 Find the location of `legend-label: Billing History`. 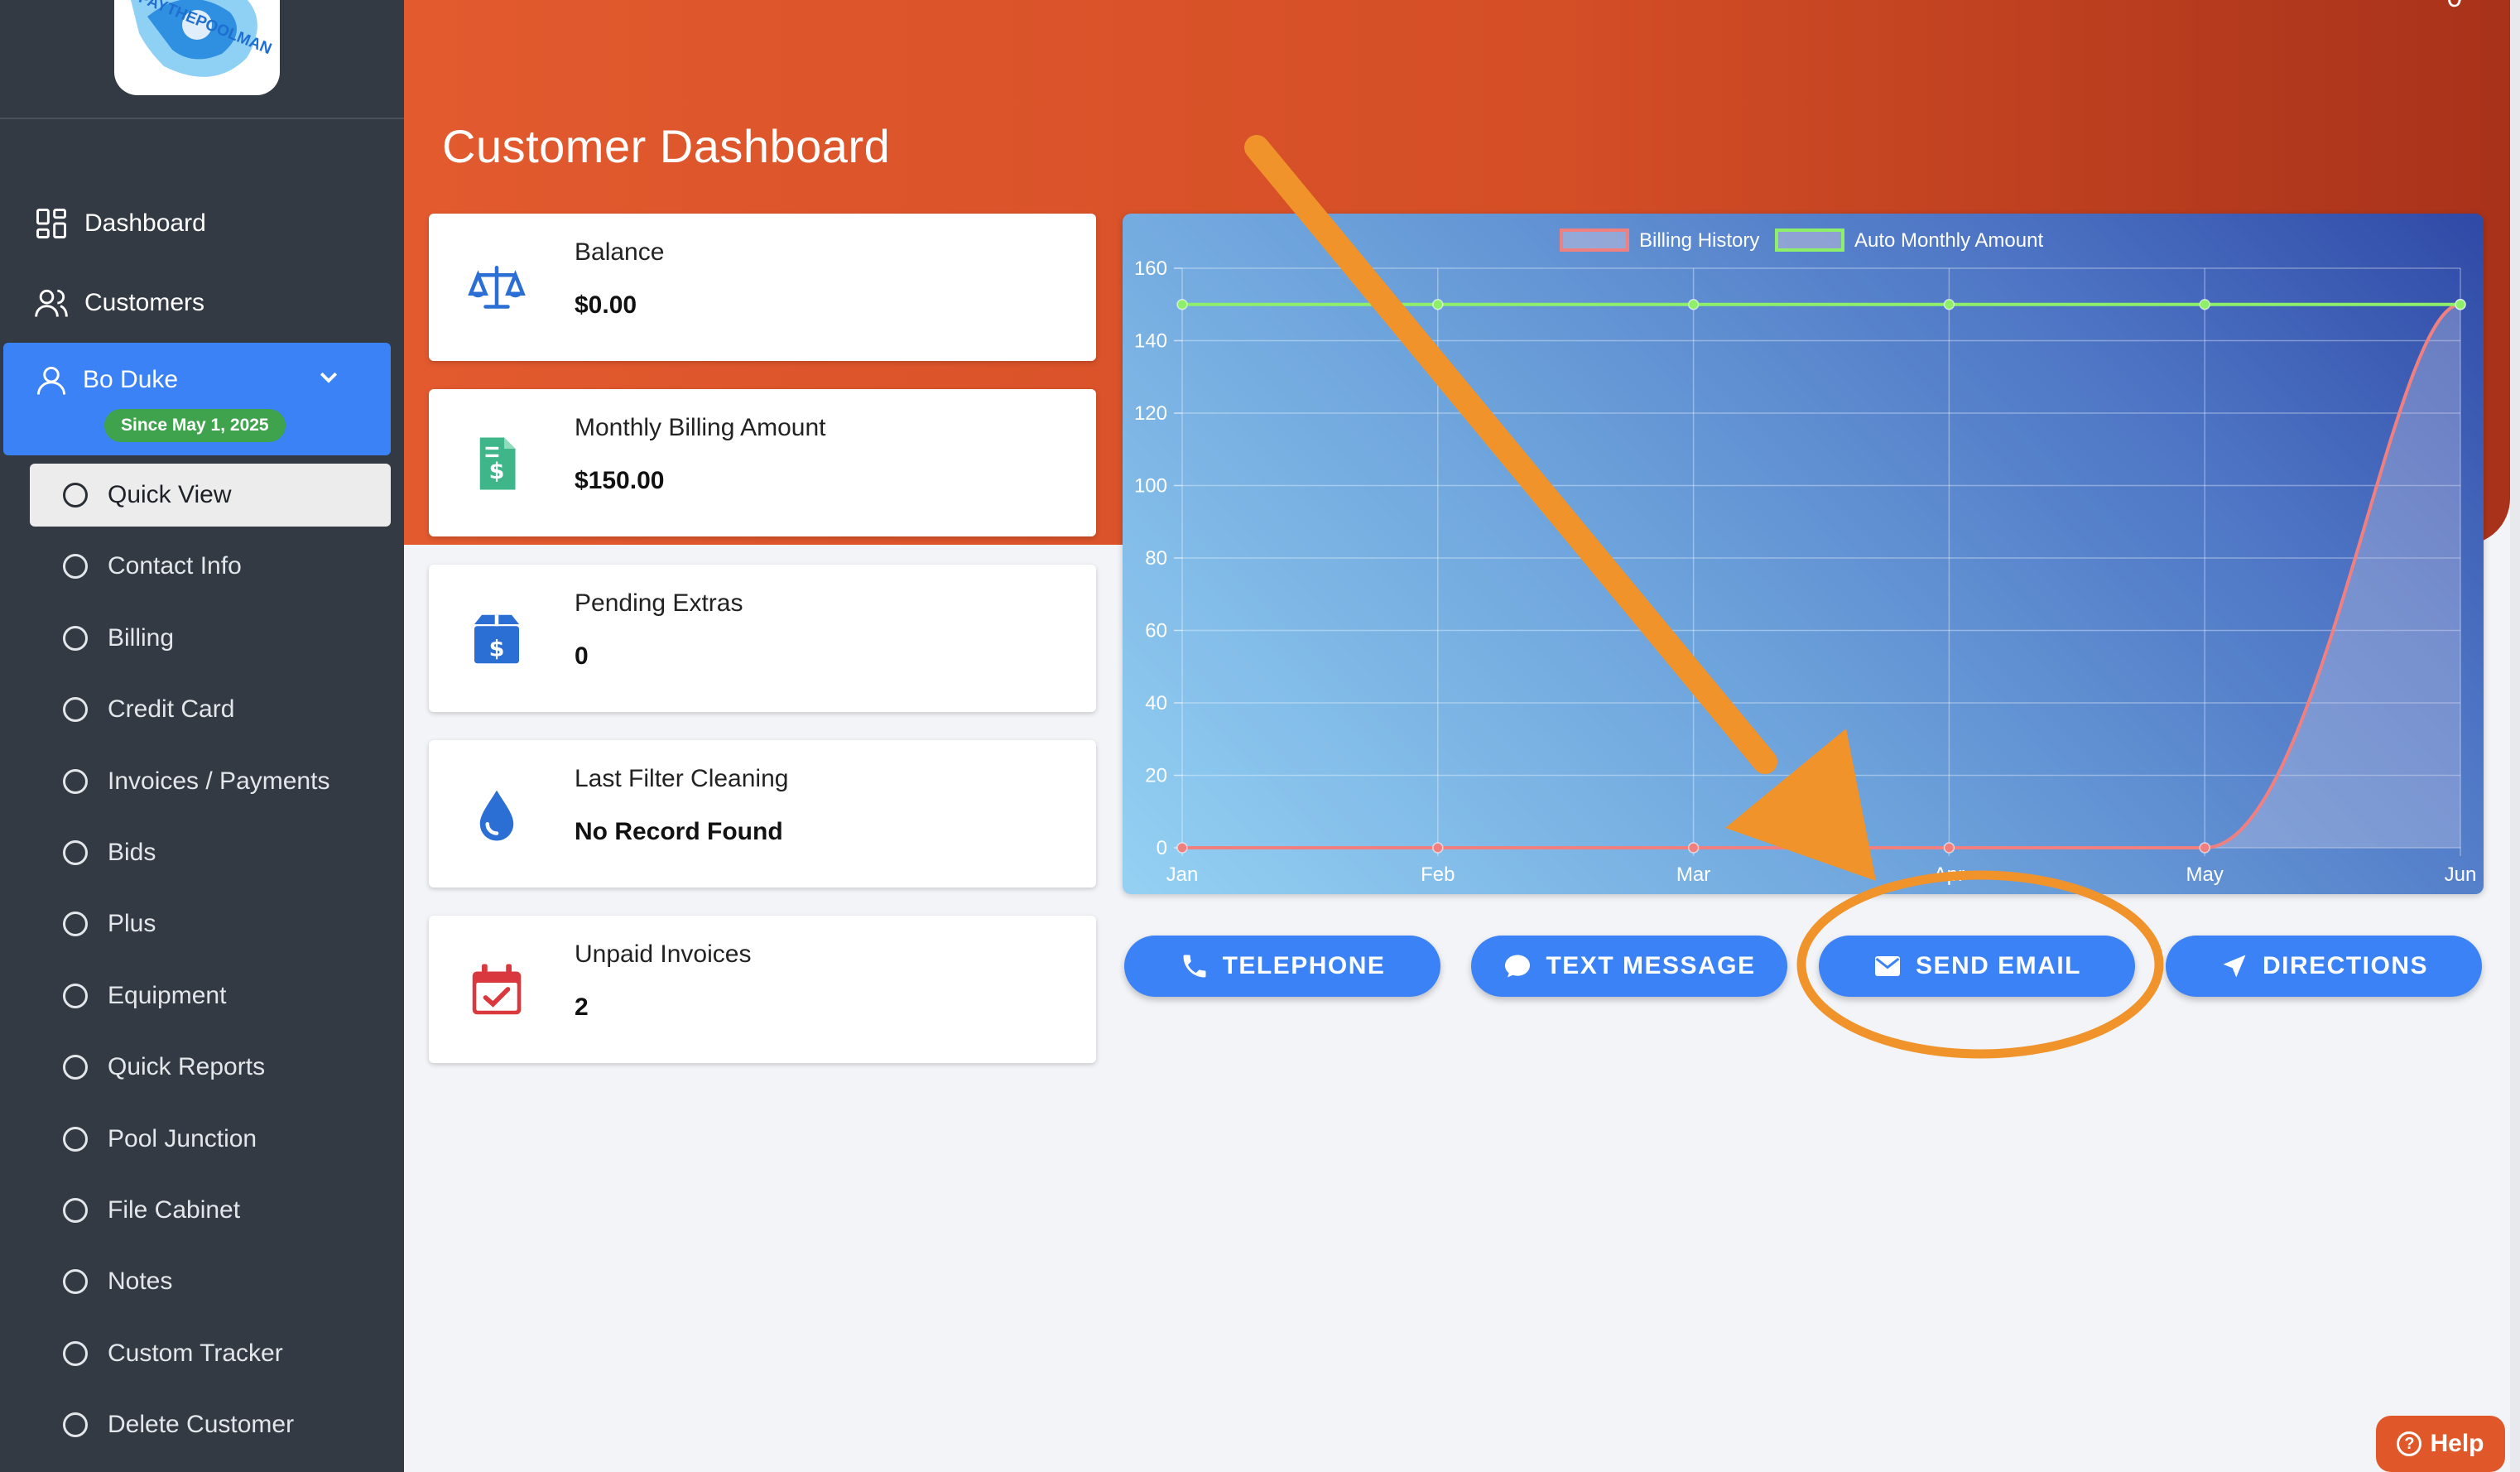

legend-label: Billing History is located at coordinates (1699, 240).